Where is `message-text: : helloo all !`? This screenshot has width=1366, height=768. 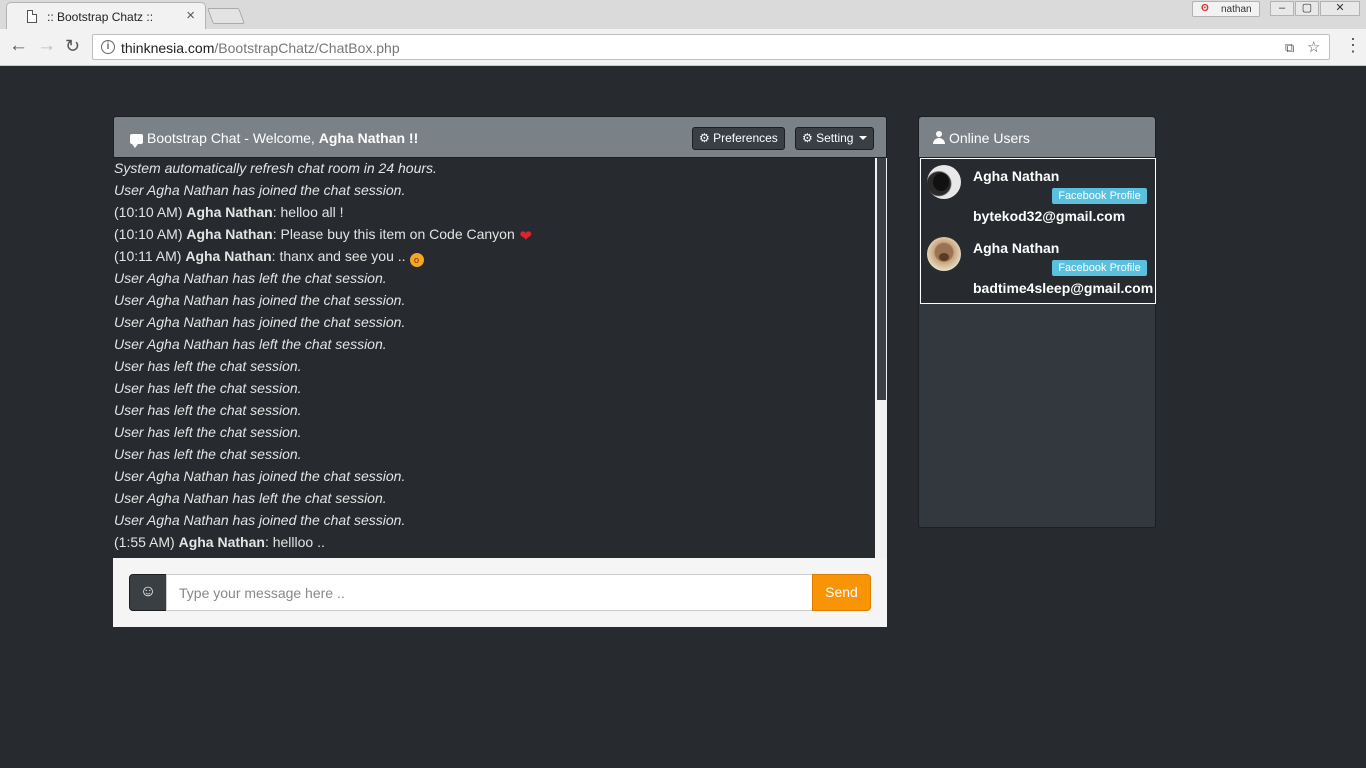 message-text: : helloo all ! is located at coordinates (308, 212).